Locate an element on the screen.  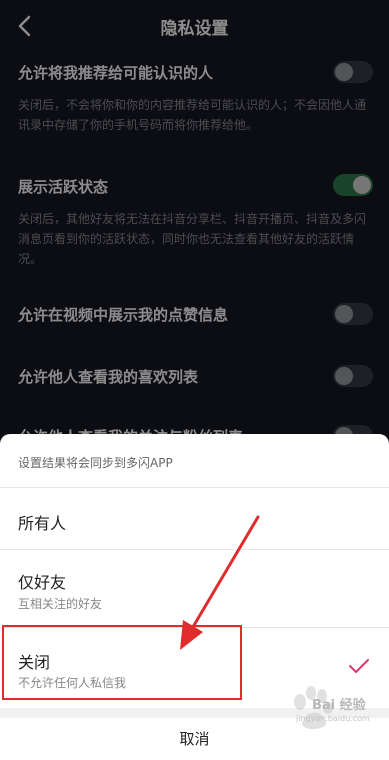
option-label: 仅好友 is located at coordinates (42, 582).